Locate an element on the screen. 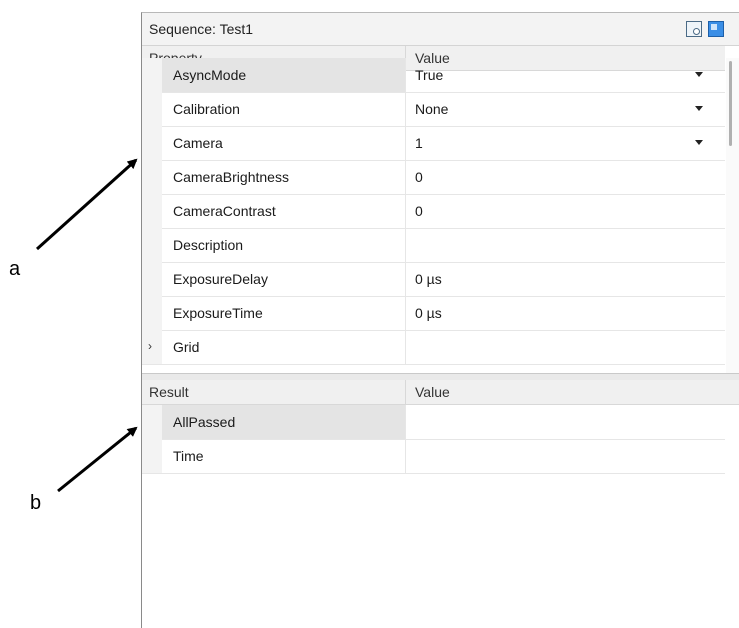 The width and height of the screenshot is (739, 628). property-row: ExposureTime 0 µs is located at coordinates (433, 313).